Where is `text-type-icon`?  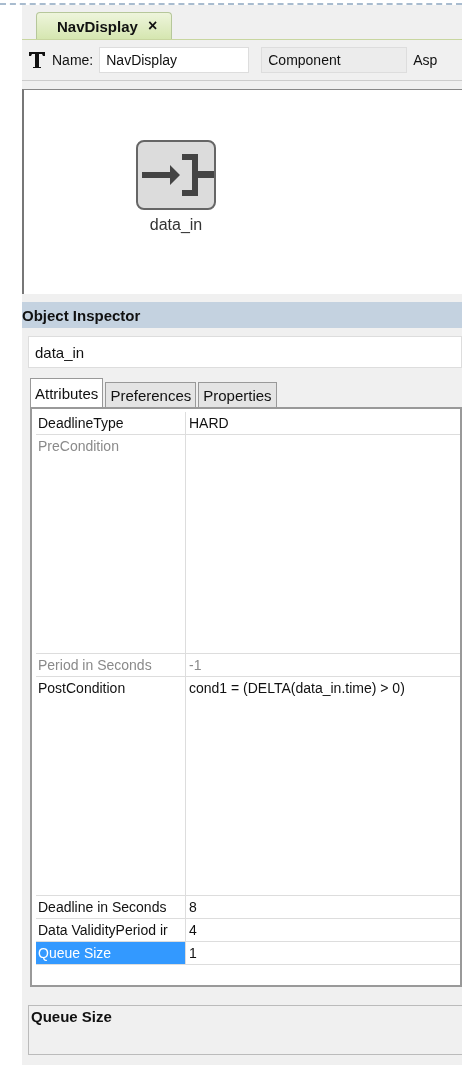
text-type-icon is located at coordinates (37, 60).